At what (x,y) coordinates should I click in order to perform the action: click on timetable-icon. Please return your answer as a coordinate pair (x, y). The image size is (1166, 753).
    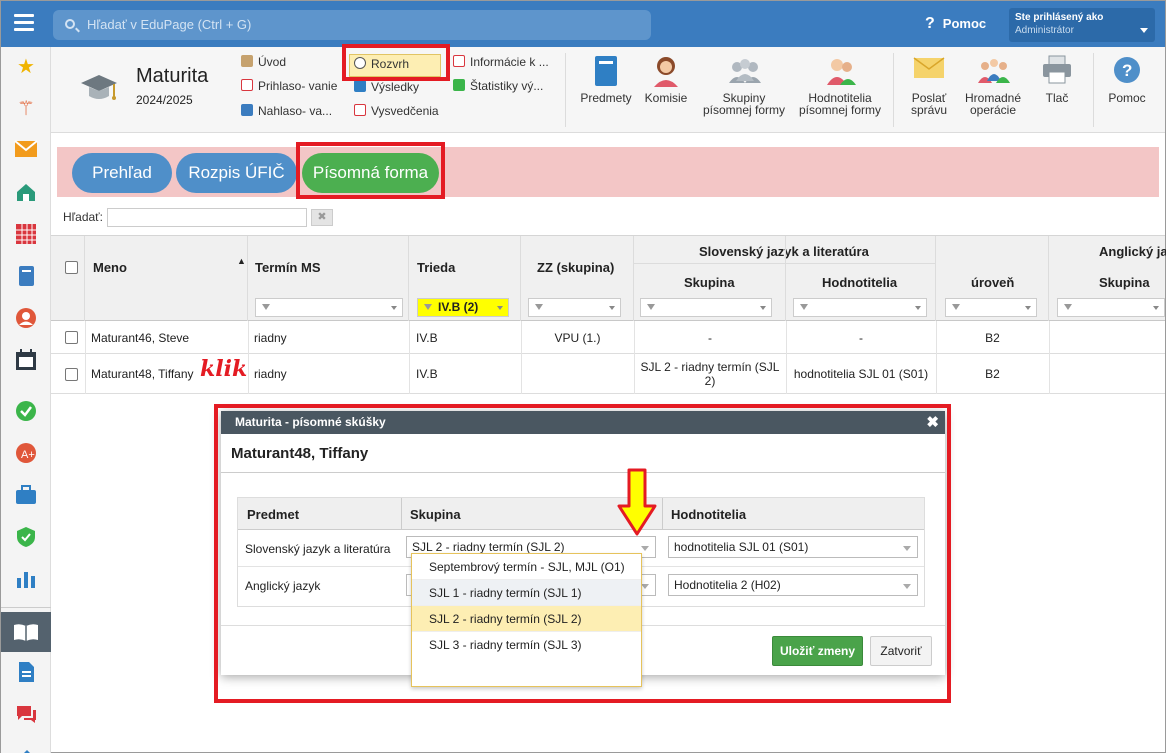
    Looking at the image, I should click on (26, 235).